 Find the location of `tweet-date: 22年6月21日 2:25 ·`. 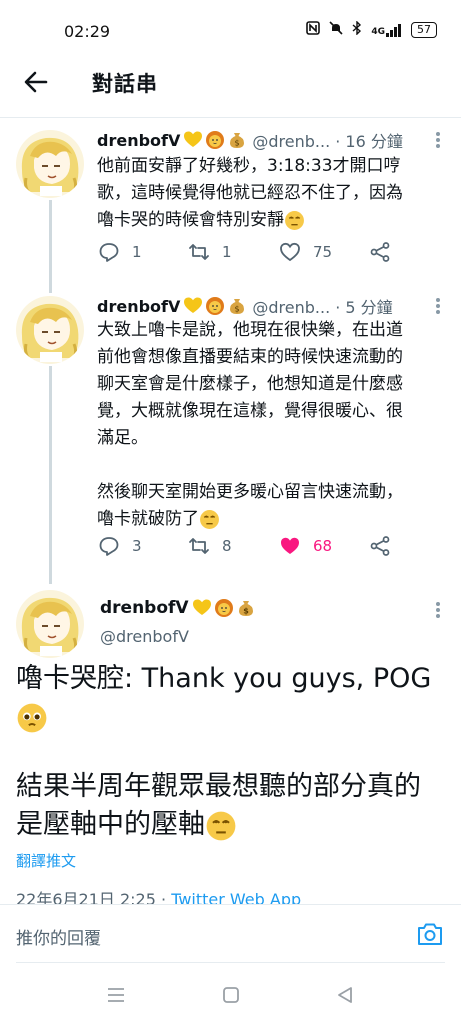

tweet-date: 22年6月21日 2:25 · is located at coordinates (94, 897).